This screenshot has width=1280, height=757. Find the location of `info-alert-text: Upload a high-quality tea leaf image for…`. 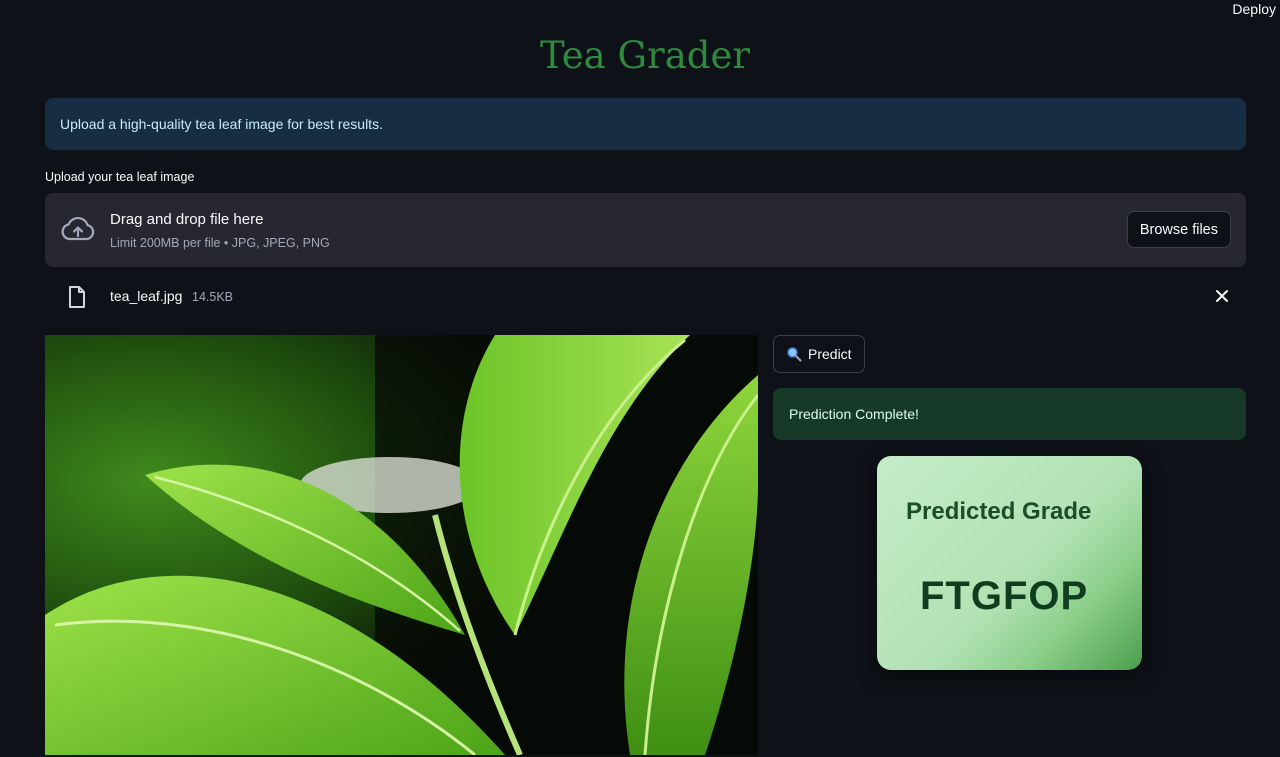

info-alert-text: Upload a high-quality tea leaf image for… is located at coordinates (221, 124).